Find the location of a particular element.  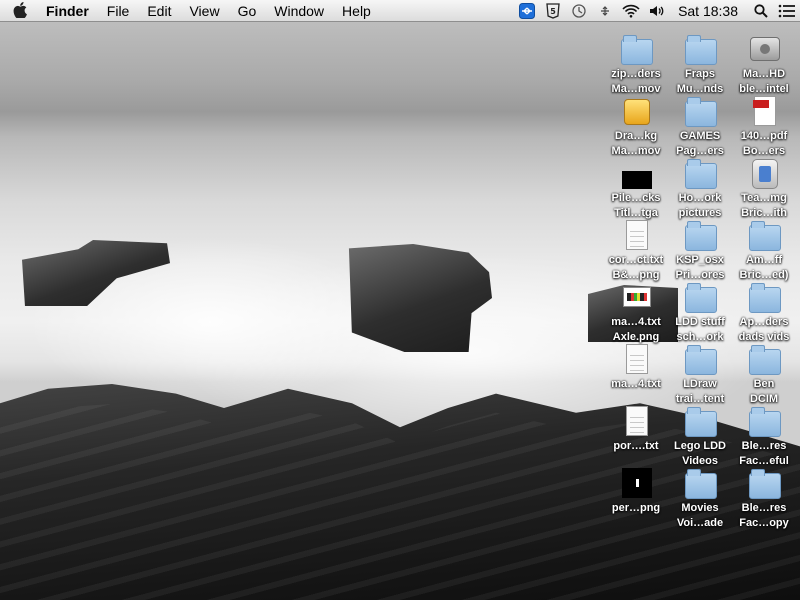

svg-text: 5 is located at coordinates (553, 11).